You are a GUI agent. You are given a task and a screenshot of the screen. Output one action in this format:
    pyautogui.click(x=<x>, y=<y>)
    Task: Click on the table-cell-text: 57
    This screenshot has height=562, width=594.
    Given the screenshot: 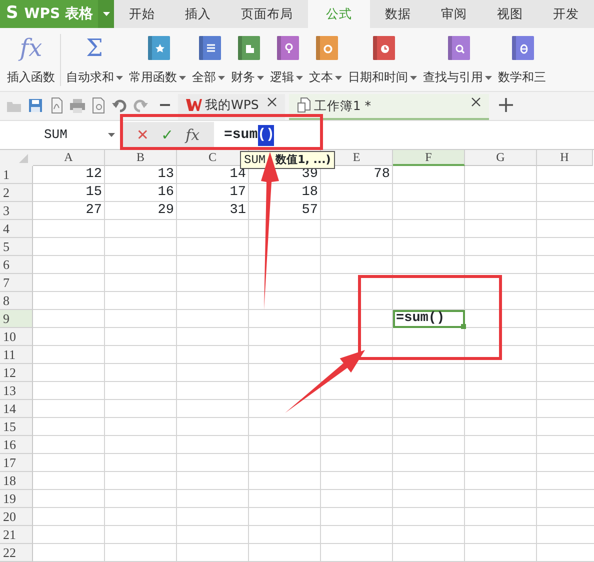 What is the action you would take?
    pyautogui.click(x=309, y=211)
    